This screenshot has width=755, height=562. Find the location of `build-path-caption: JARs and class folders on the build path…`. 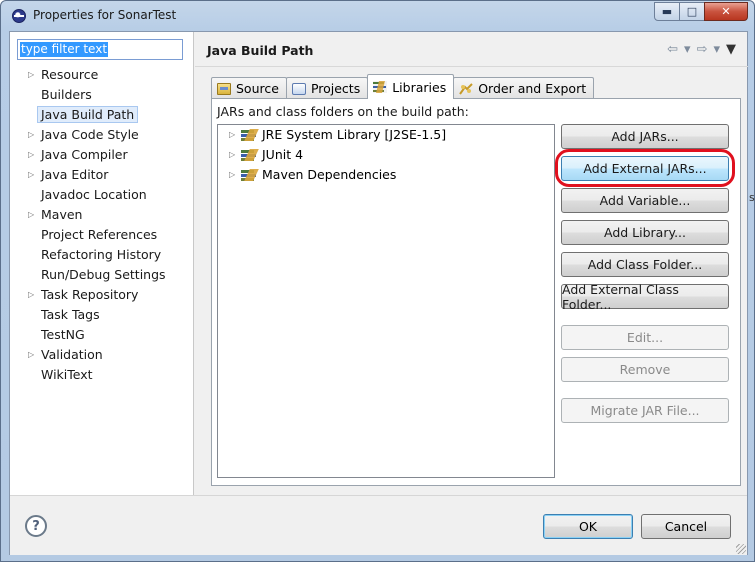

build-path-caption: JARs and class folders on the build path… is located at coordinates (343, 111).